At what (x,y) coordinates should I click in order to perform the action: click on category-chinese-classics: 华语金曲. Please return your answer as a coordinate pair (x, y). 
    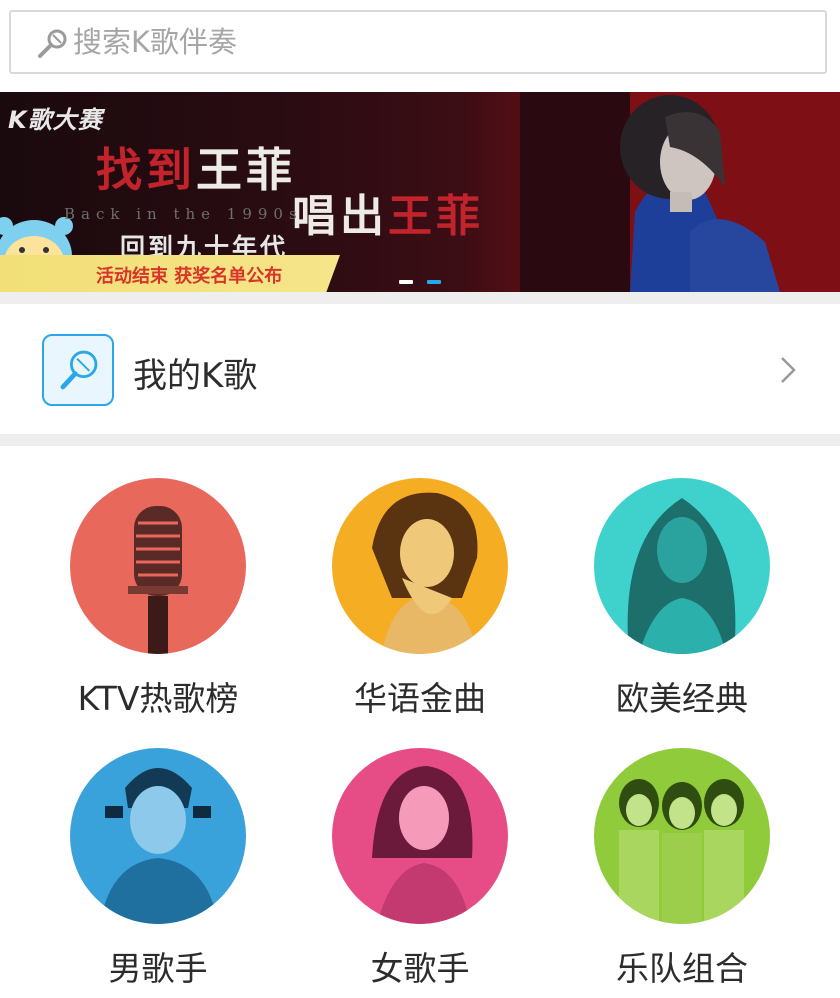
    Looking at the image, I should click on (418, 603).